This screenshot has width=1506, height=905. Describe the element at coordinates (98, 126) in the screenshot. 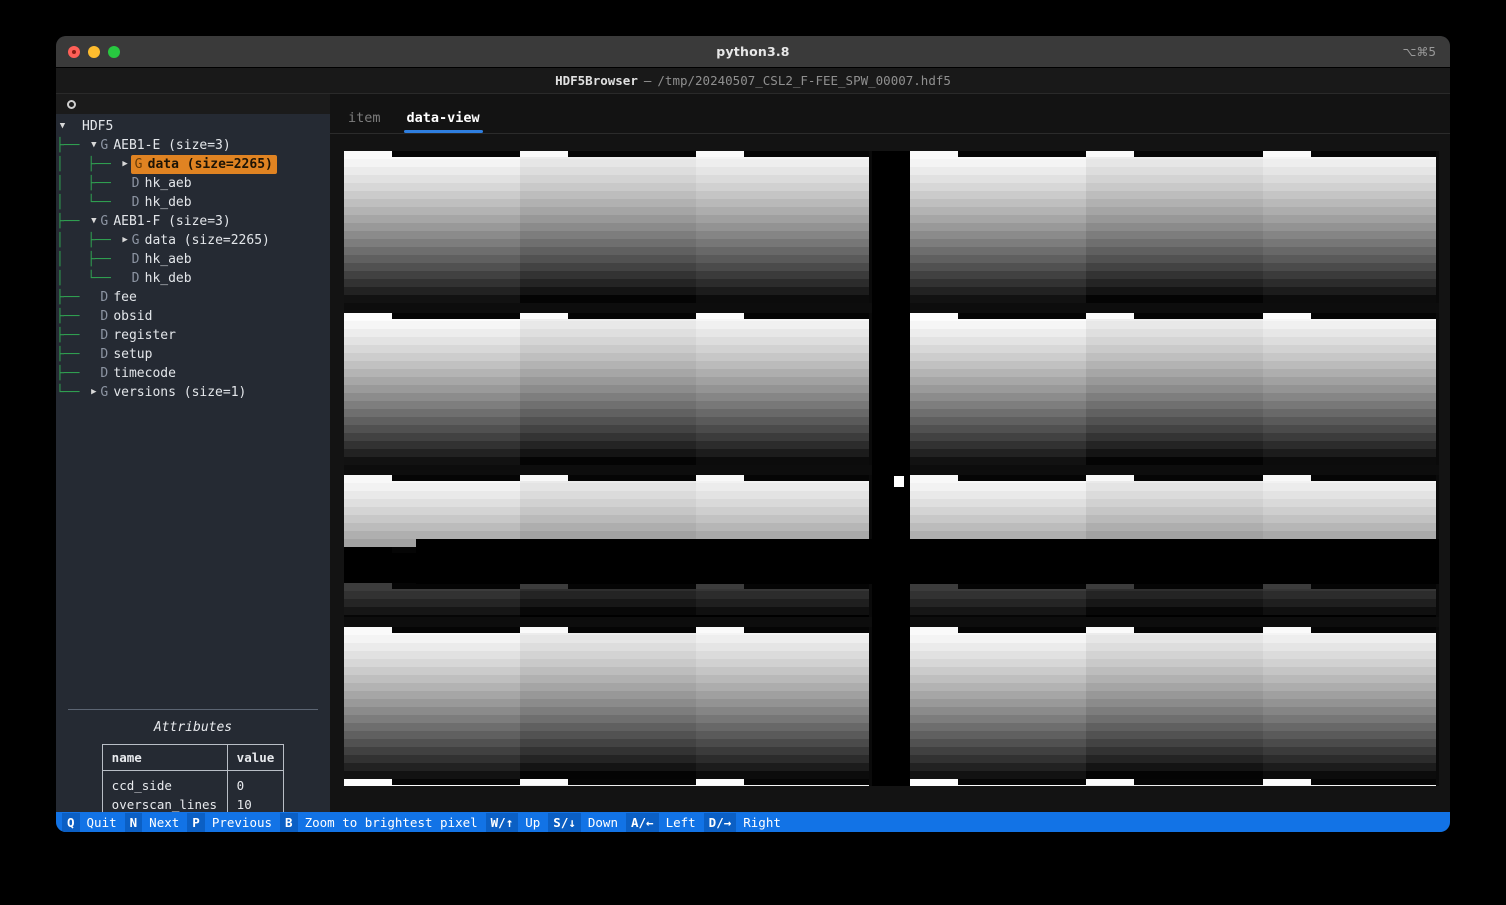

I see `tree-item-label: HDF5` at that location.